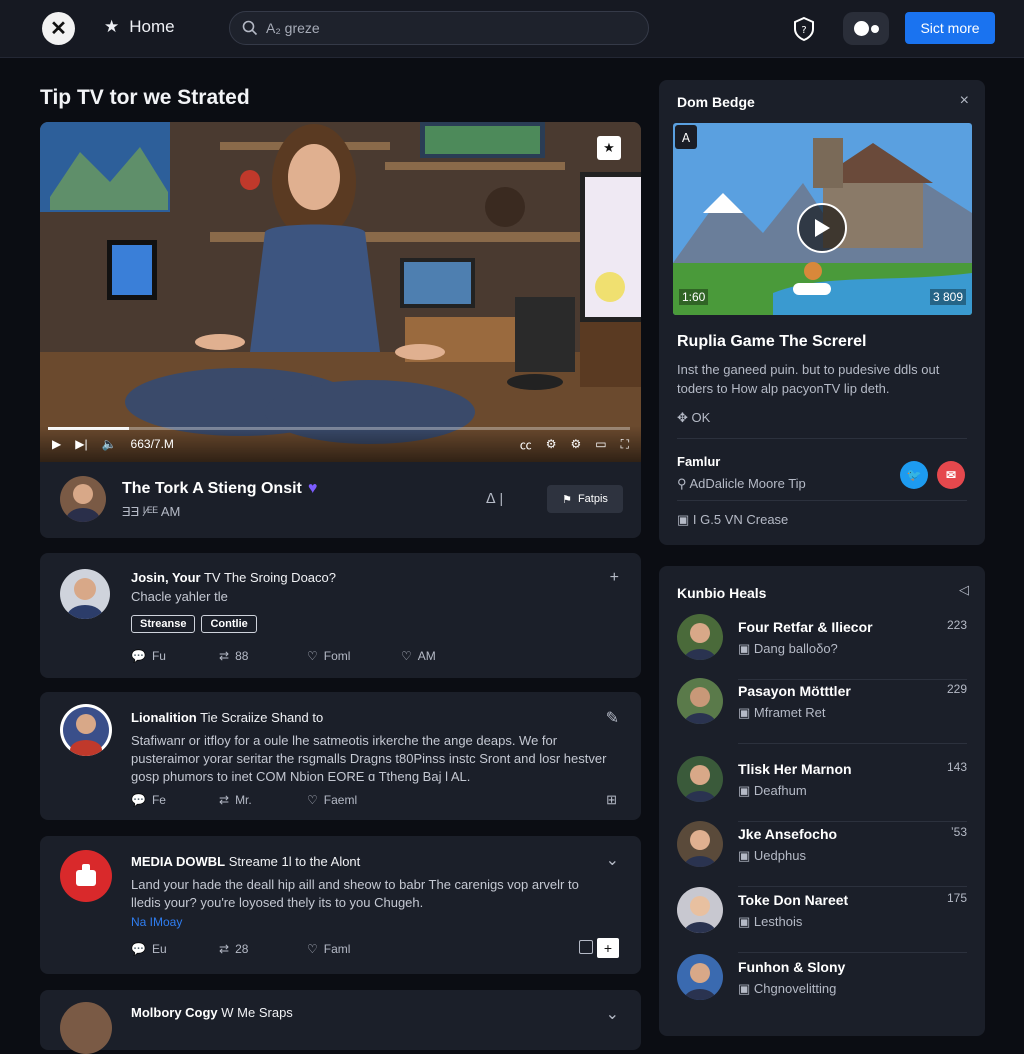 The image size is (1024, 1054). I want to click on repost-button: ⇄ 88, so click(263, 656).